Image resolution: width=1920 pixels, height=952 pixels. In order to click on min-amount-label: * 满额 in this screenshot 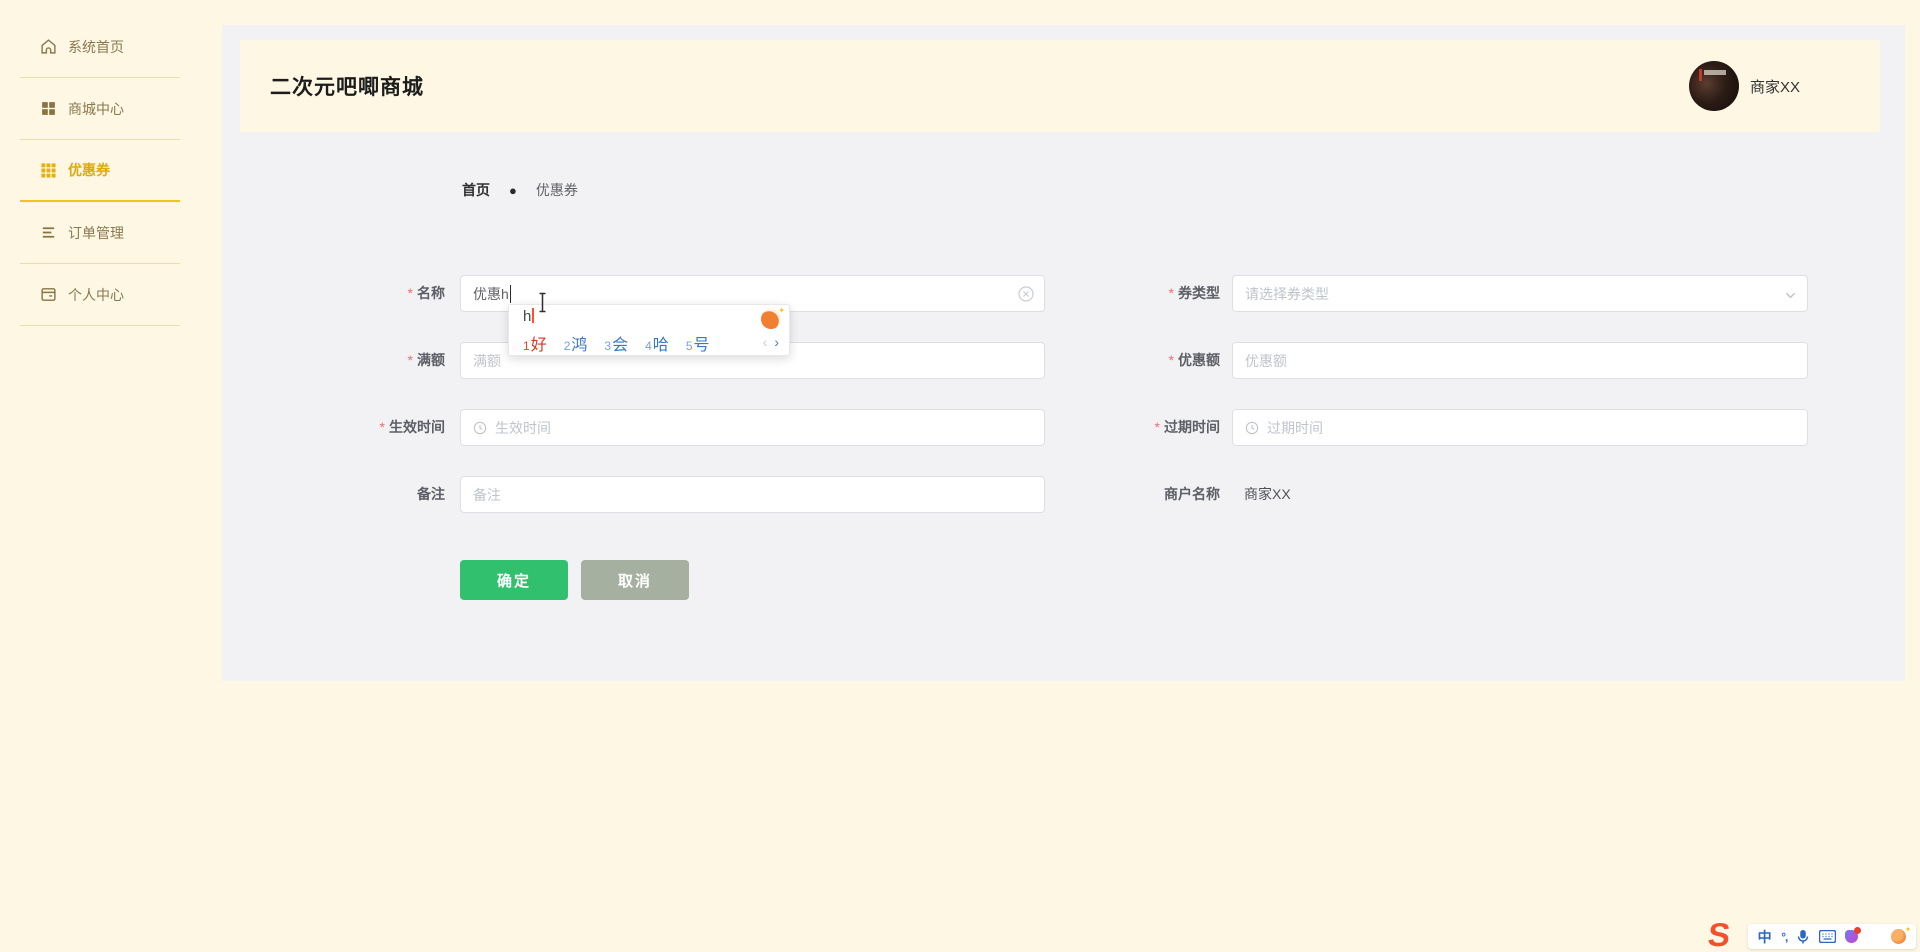, I will do `click(426, 360)`.